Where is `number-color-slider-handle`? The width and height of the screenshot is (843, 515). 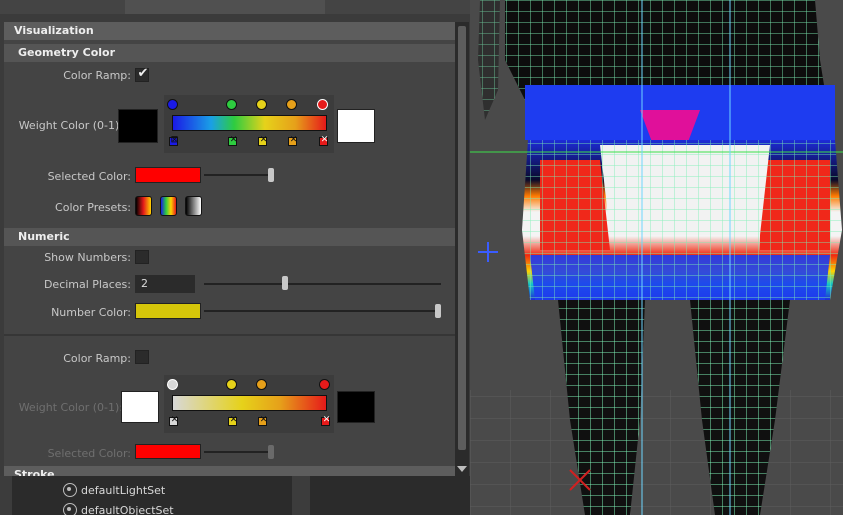 number-color-slider-handle is located at coordinates (438, 311).